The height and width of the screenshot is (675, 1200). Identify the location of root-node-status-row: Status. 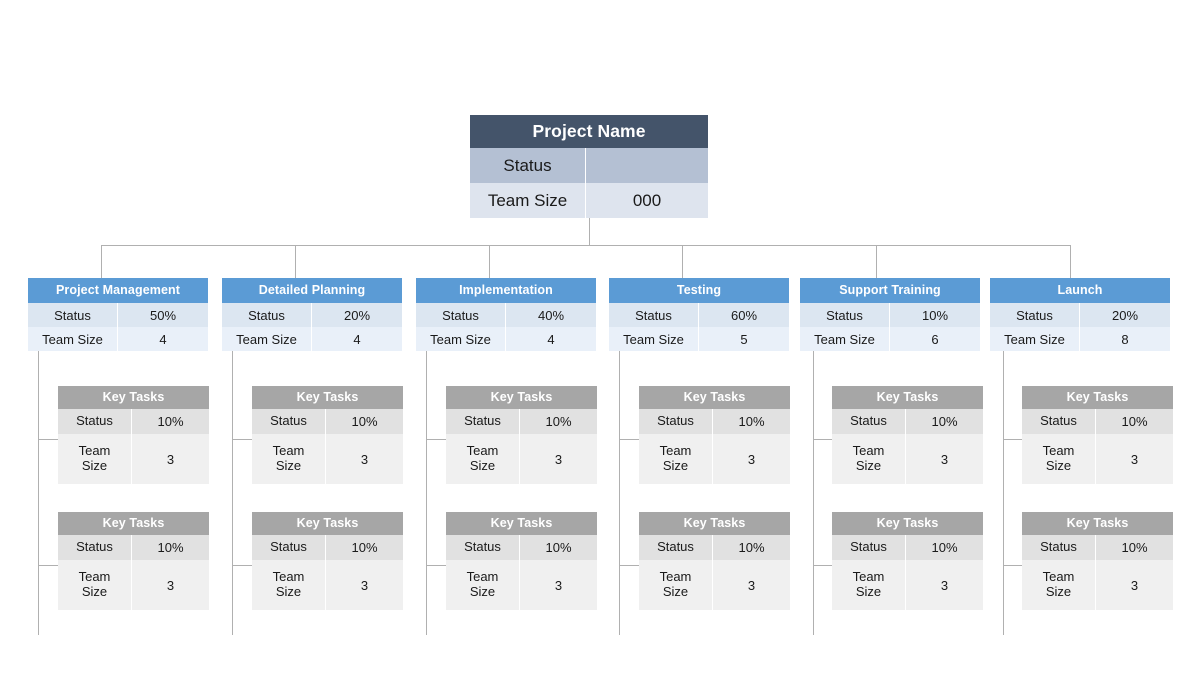
(589, 165).